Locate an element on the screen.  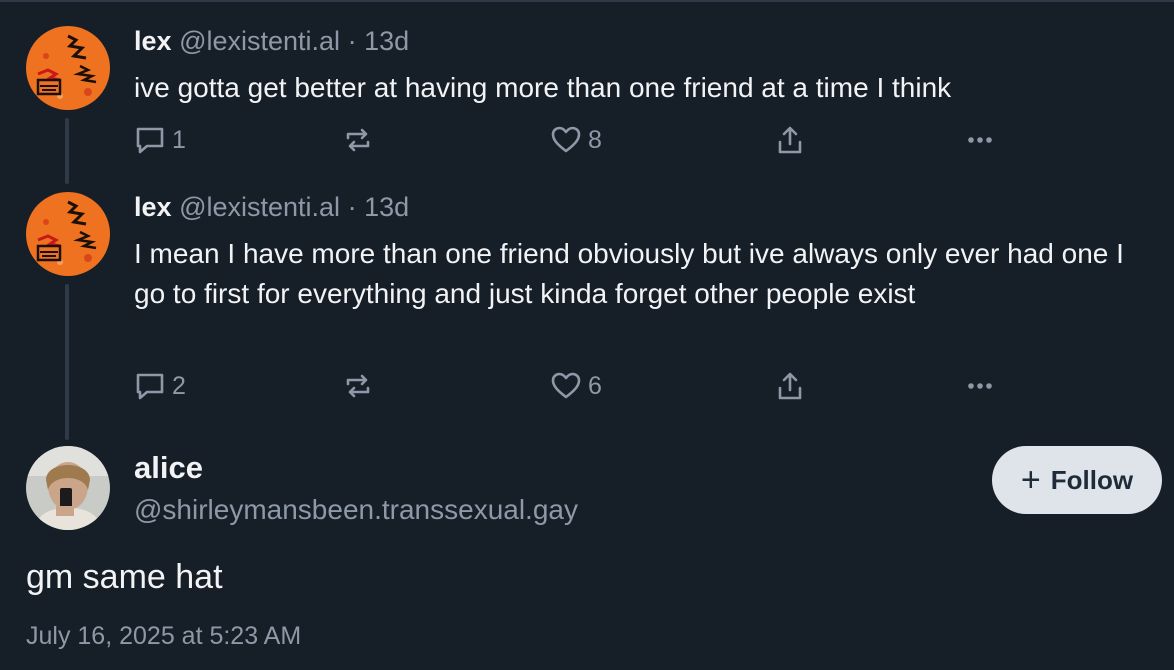
like-button: 6 is located at coordinates (576, 386).